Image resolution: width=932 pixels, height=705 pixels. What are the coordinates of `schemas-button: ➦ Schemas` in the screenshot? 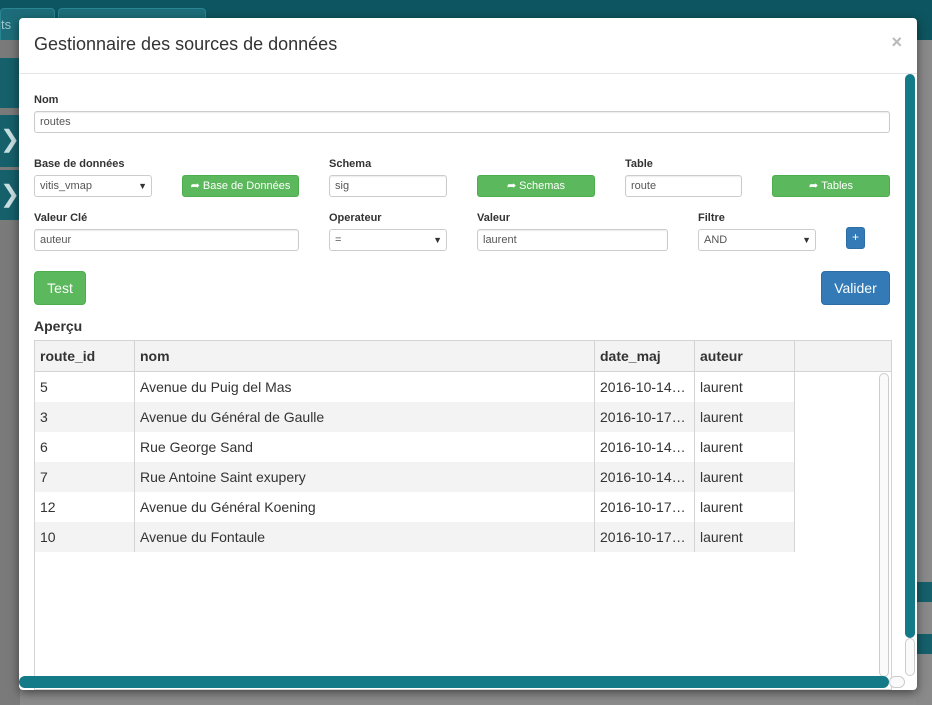 It's located at (536, 186).